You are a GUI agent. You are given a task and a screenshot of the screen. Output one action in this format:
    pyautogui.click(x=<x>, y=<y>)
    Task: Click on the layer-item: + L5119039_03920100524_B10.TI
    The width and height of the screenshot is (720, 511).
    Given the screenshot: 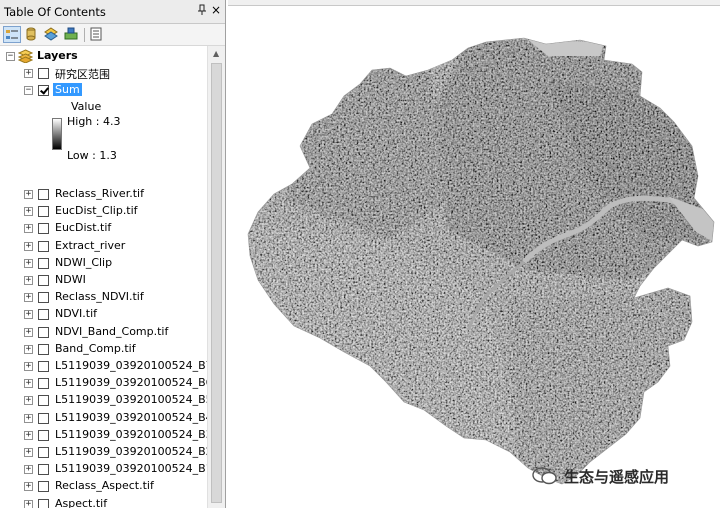 What is the action you would take?
    pyautogui.click(x=103, y=469)
    